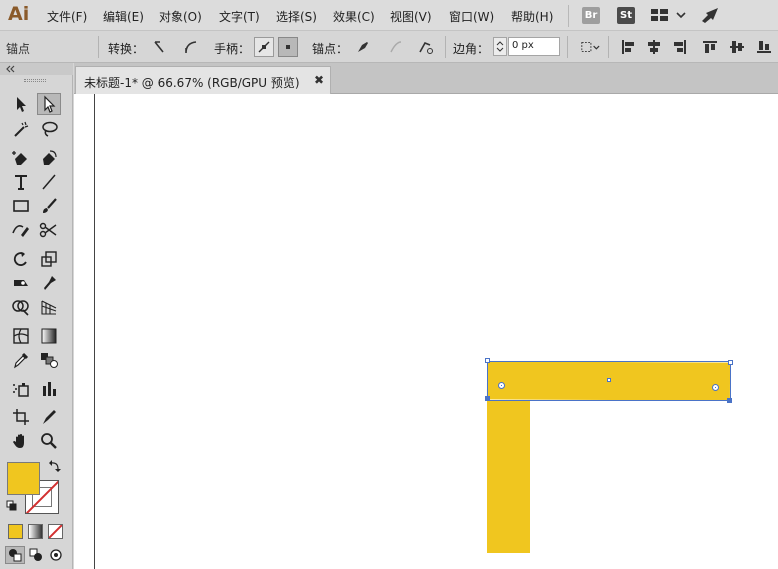  Describe the element at coordinates (49, 230) in the screenshot. I see `scissors-tool-icon` at that location.